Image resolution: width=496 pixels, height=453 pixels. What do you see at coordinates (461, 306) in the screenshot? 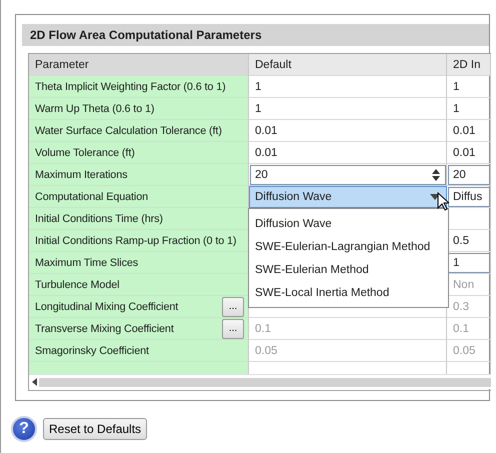
I see `cell-value: 0.3` at bounding box center [461, 306].